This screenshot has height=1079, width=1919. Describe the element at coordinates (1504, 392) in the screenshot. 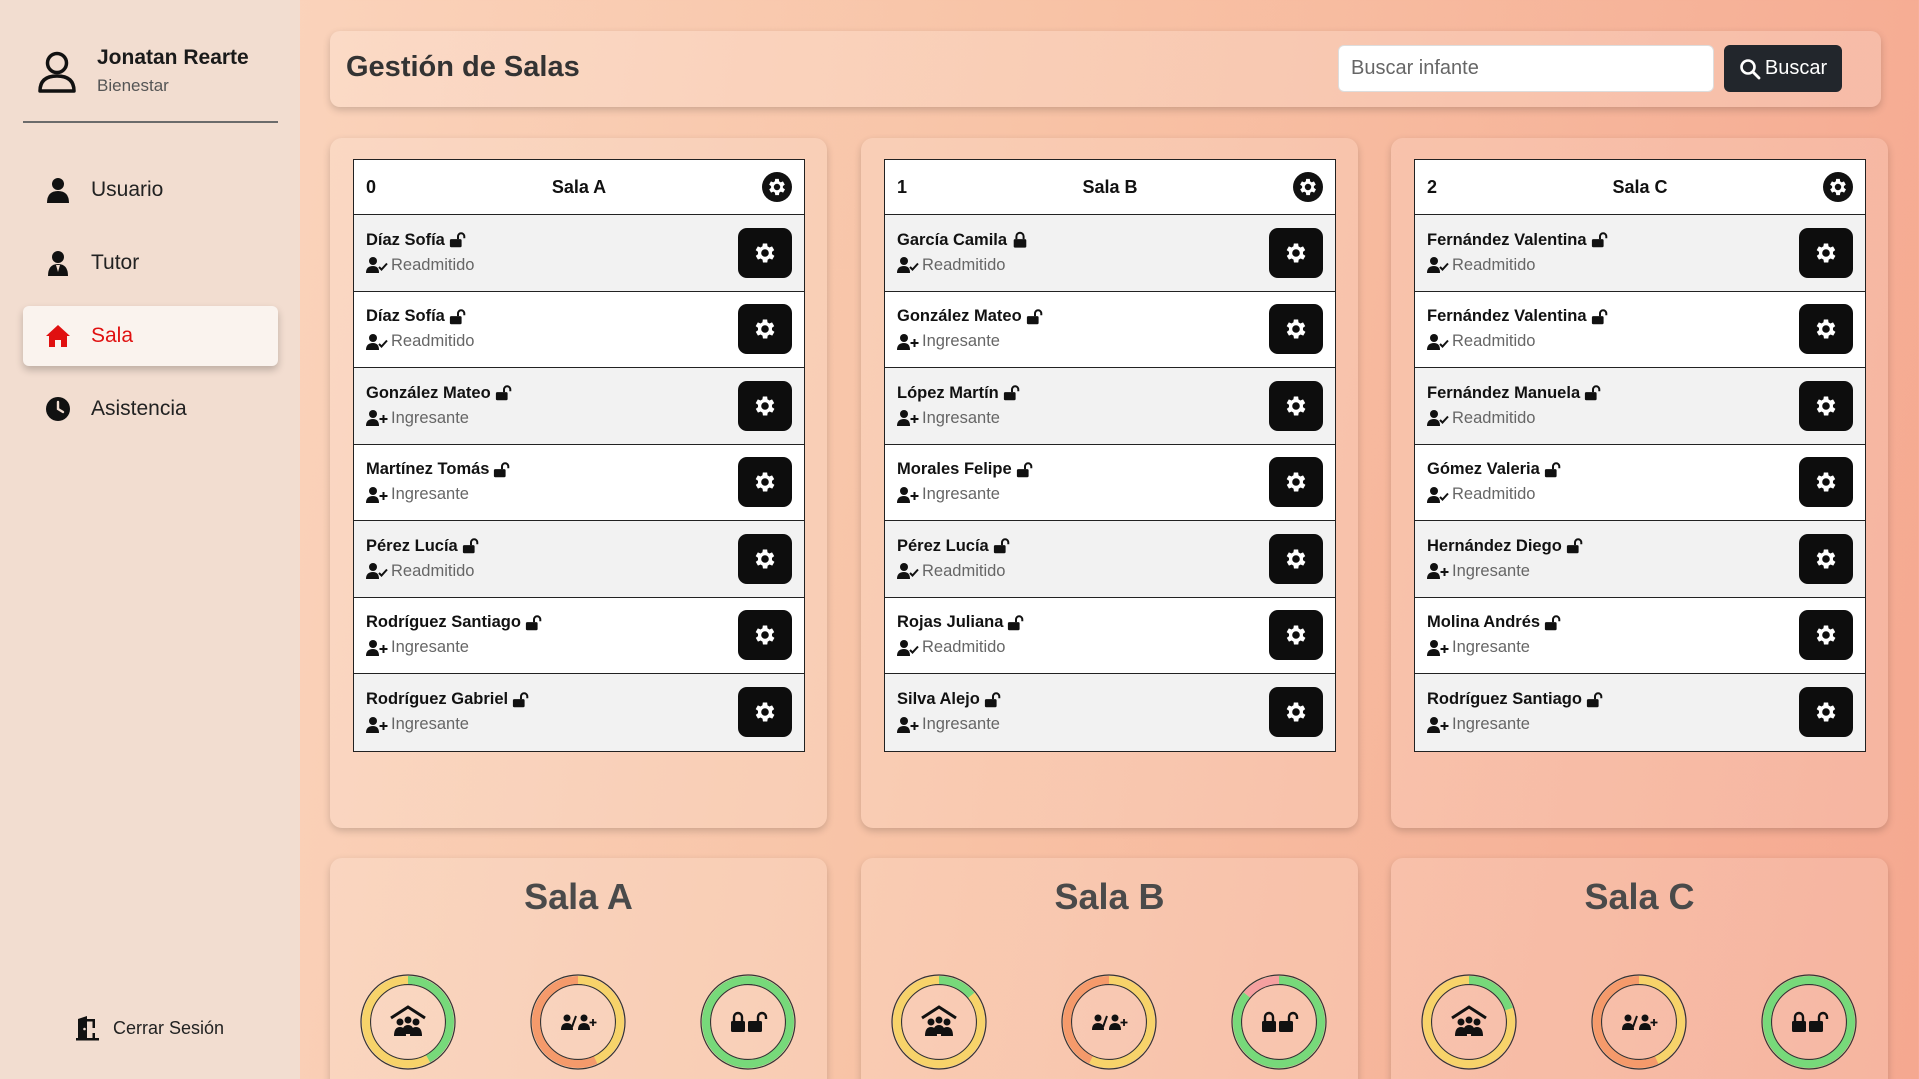

I see `child-name-text: Fernández Manuela` at that location.